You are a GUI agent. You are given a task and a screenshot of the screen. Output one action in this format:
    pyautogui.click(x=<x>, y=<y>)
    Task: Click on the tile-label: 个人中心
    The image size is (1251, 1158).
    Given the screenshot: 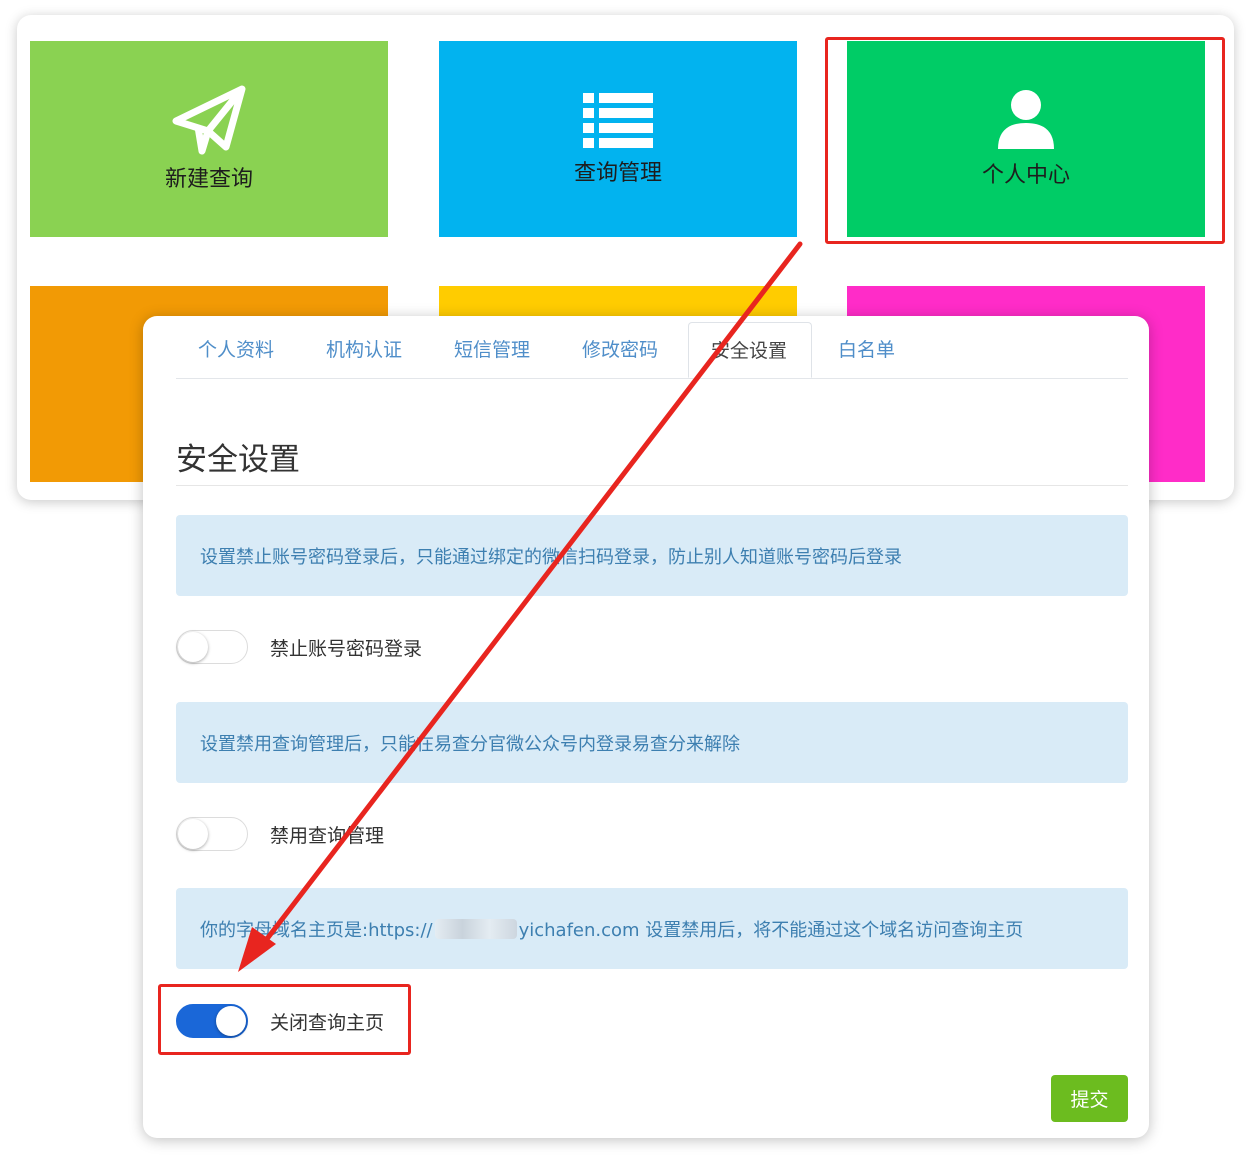 What is the action you would take?
    pyautogui.click(x=1025, y=175)
    